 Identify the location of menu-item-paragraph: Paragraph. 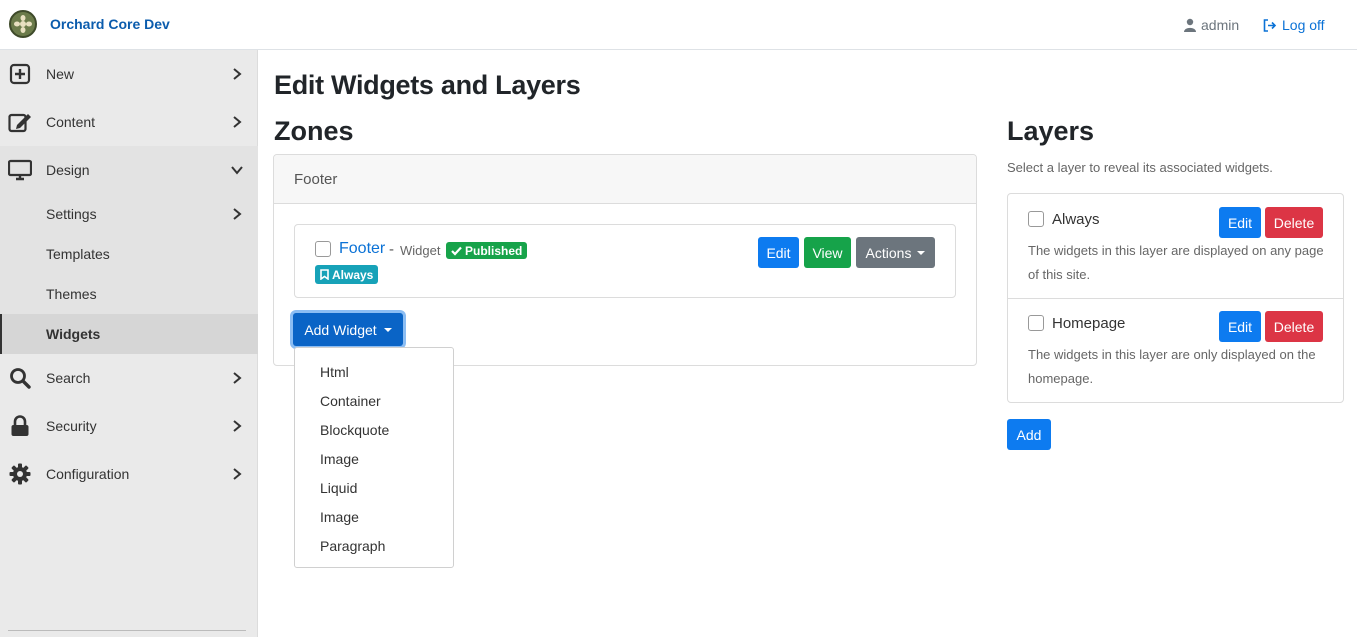
(352, 546).